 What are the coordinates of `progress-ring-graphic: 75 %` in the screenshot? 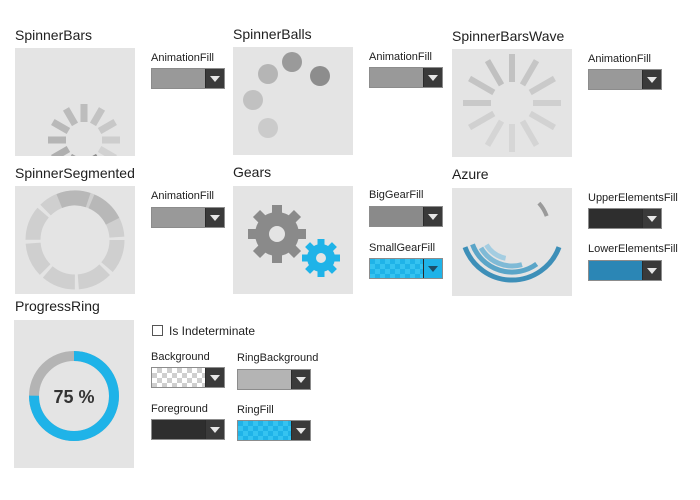 It's located at (74, 396).